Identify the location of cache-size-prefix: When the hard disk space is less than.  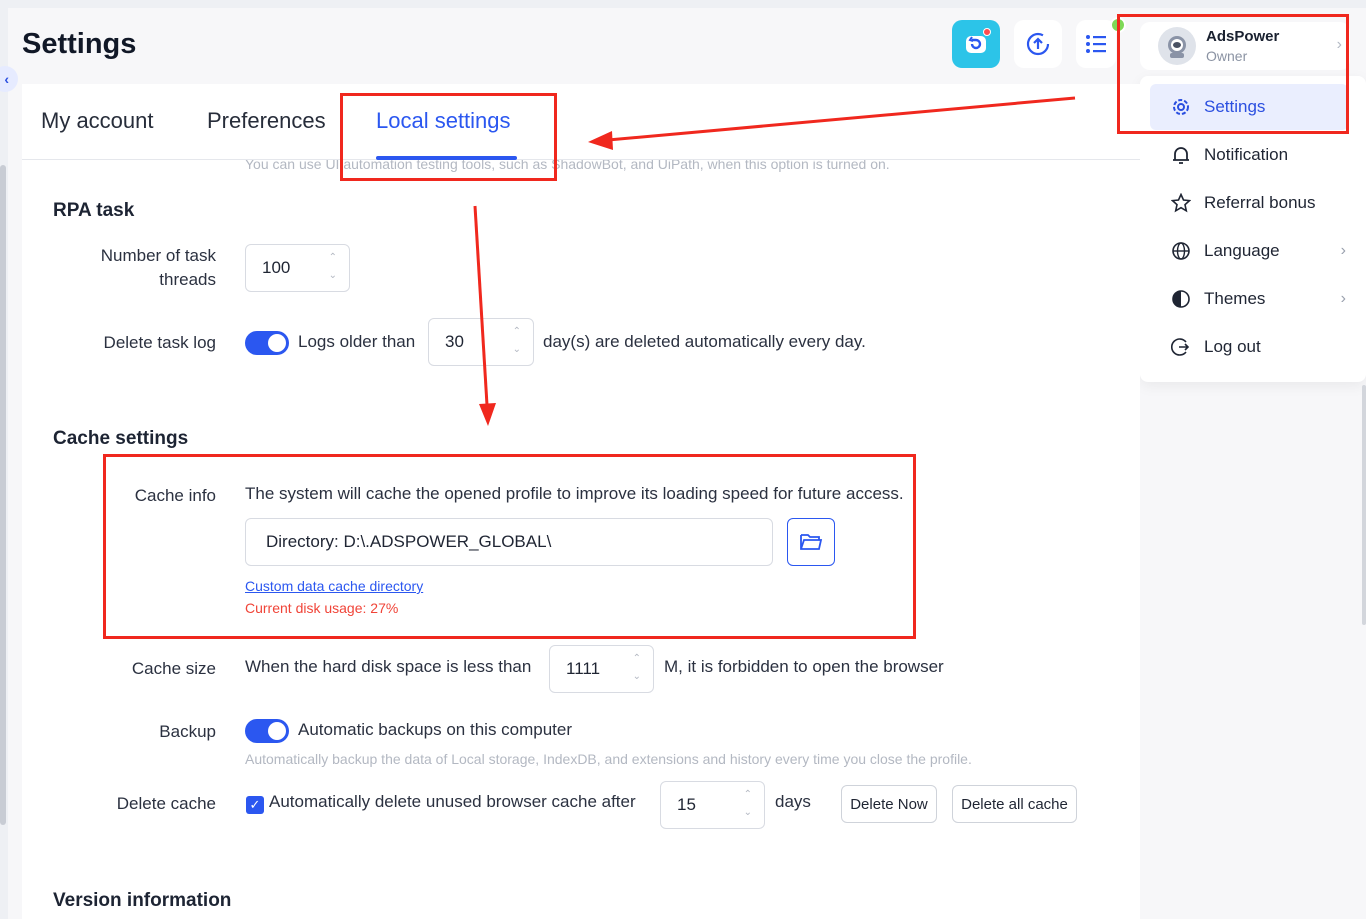
(388, 666).